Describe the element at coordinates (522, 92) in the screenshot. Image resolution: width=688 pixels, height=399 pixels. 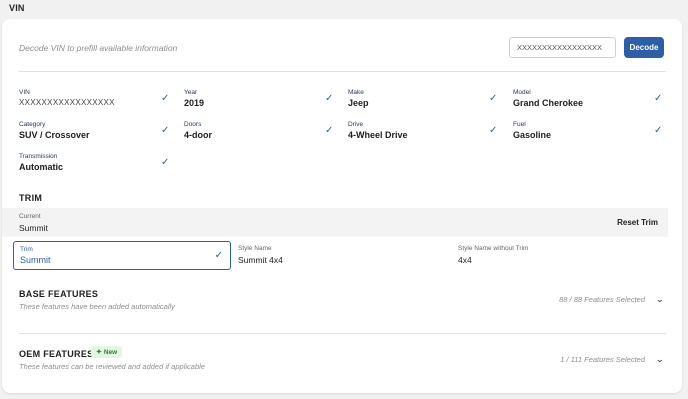
I see `field-label: Model` at that location.